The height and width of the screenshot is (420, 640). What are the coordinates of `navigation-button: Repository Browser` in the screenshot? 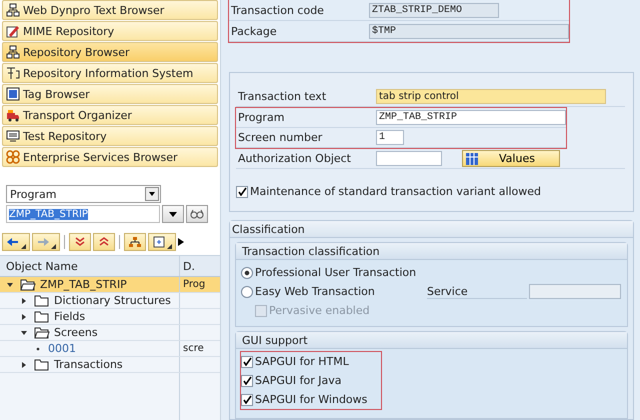 It's located at (110, 52).